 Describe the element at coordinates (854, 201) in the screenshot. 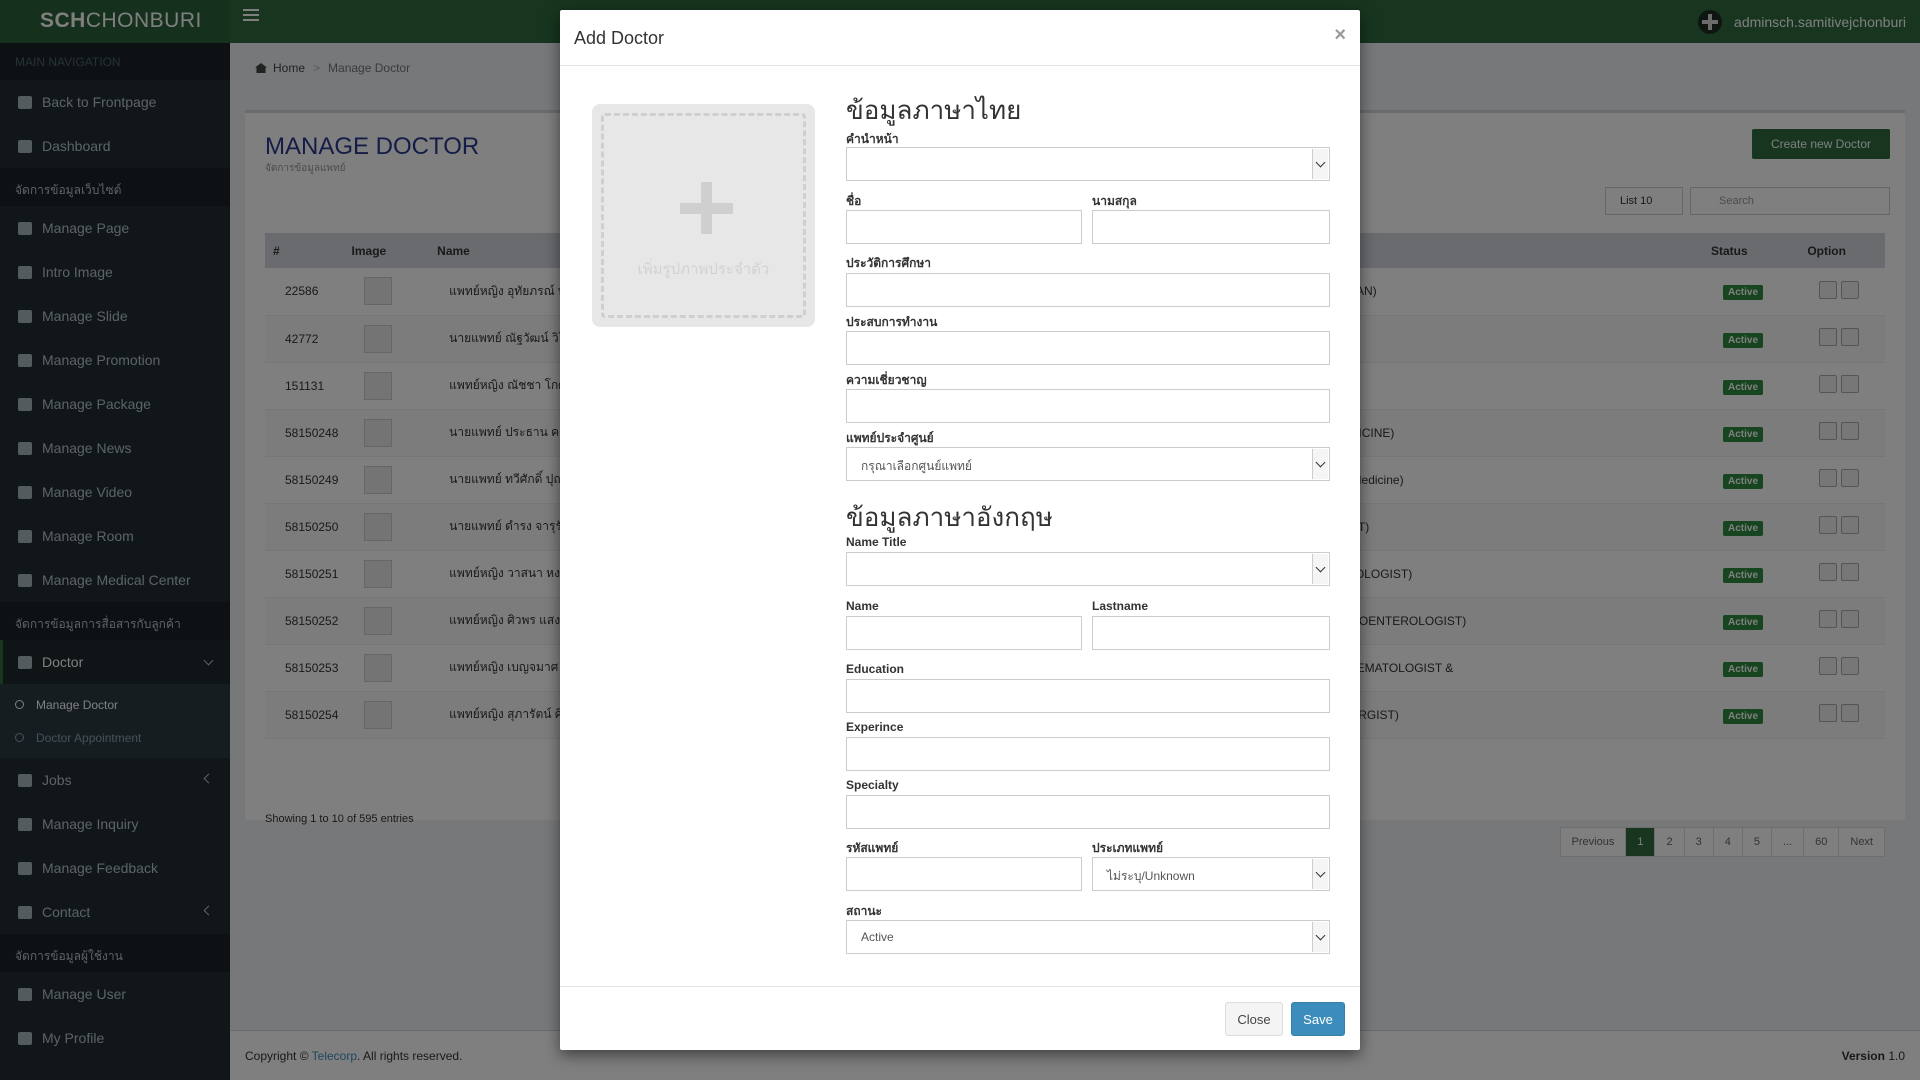

I see `thai-name-label: ชื่อ` at that location.